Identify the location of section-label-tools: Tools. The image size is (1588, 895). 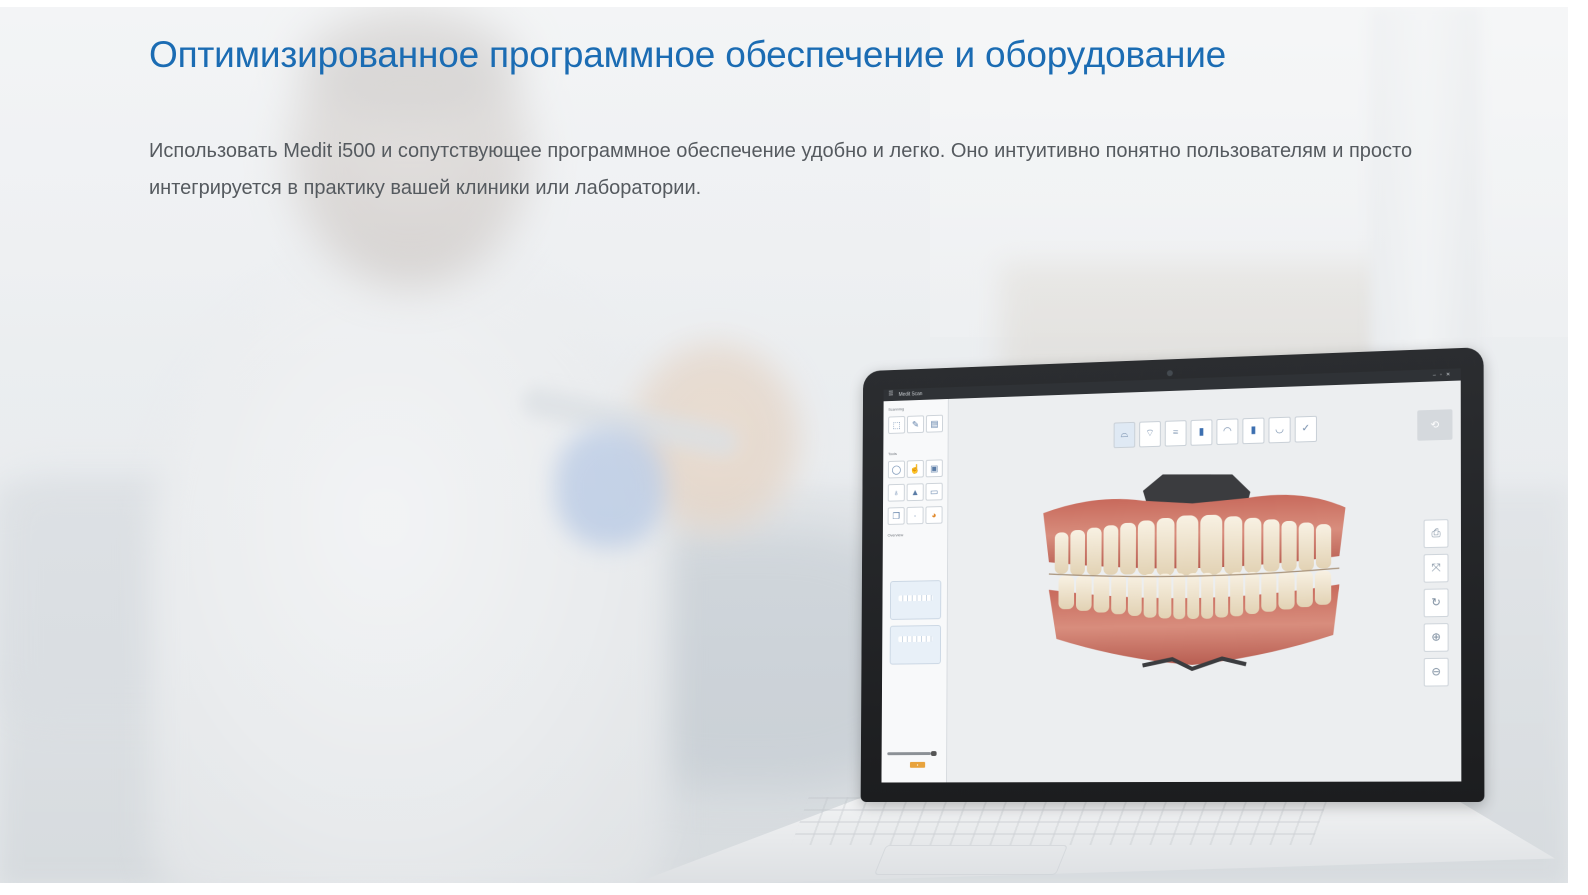
(892, 454).